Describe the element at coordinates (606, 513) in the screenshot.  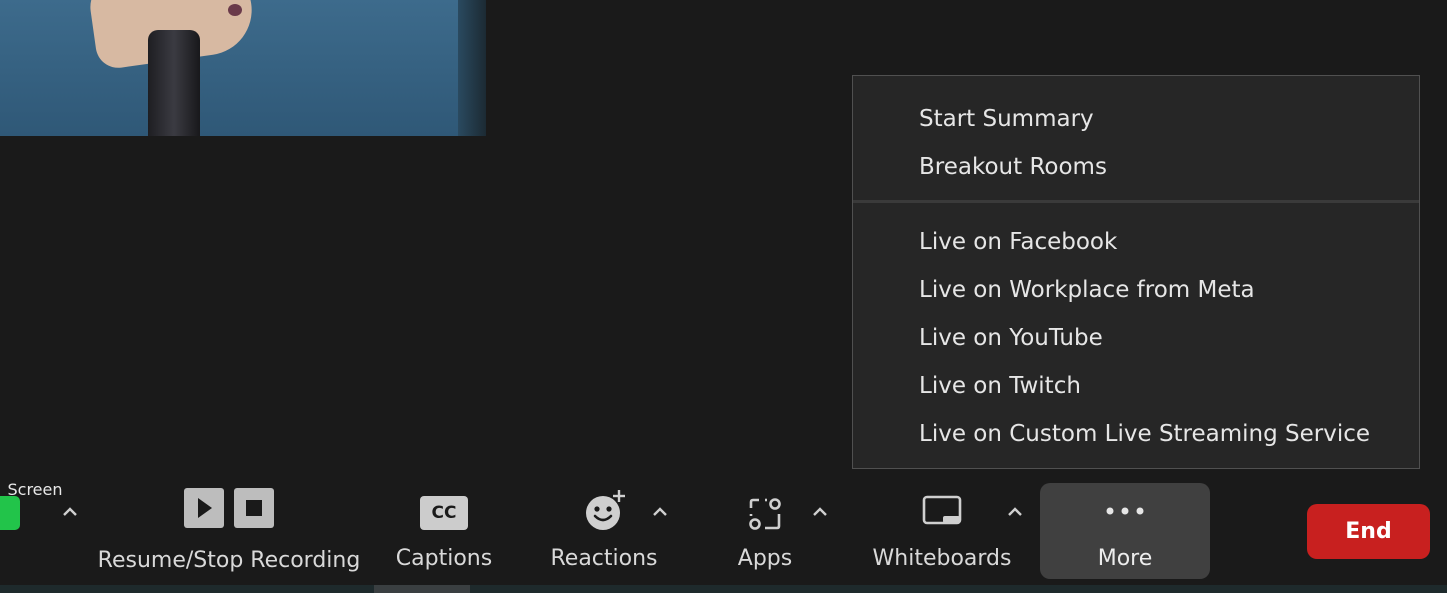
I see `smiley-plus-icon` at that location.